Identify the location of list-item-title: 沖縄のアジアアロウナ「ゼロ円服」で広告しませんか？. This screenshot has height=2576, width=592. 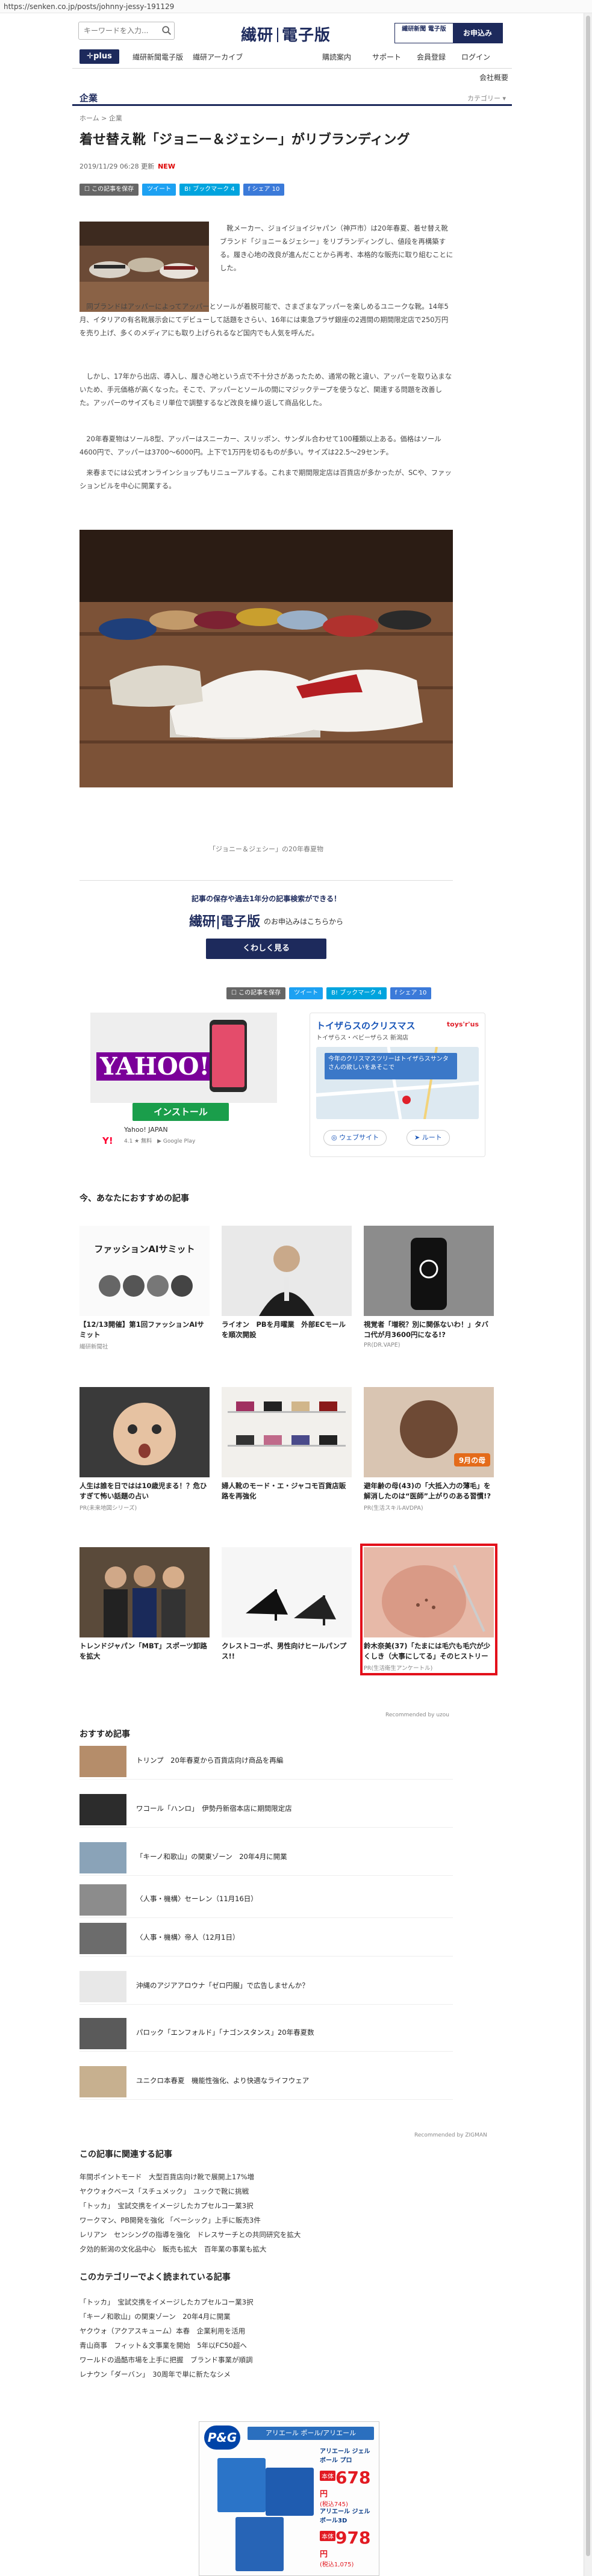
(223, 1985).